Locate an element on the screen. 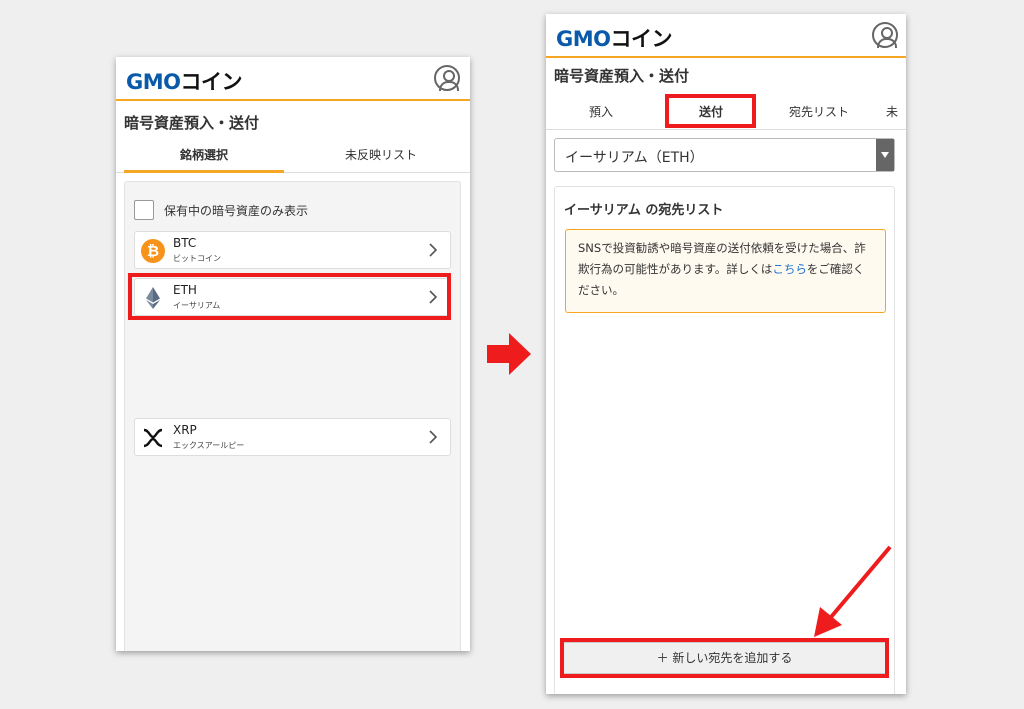  warning-details-link: こちら is located at coordinates (789, 269).